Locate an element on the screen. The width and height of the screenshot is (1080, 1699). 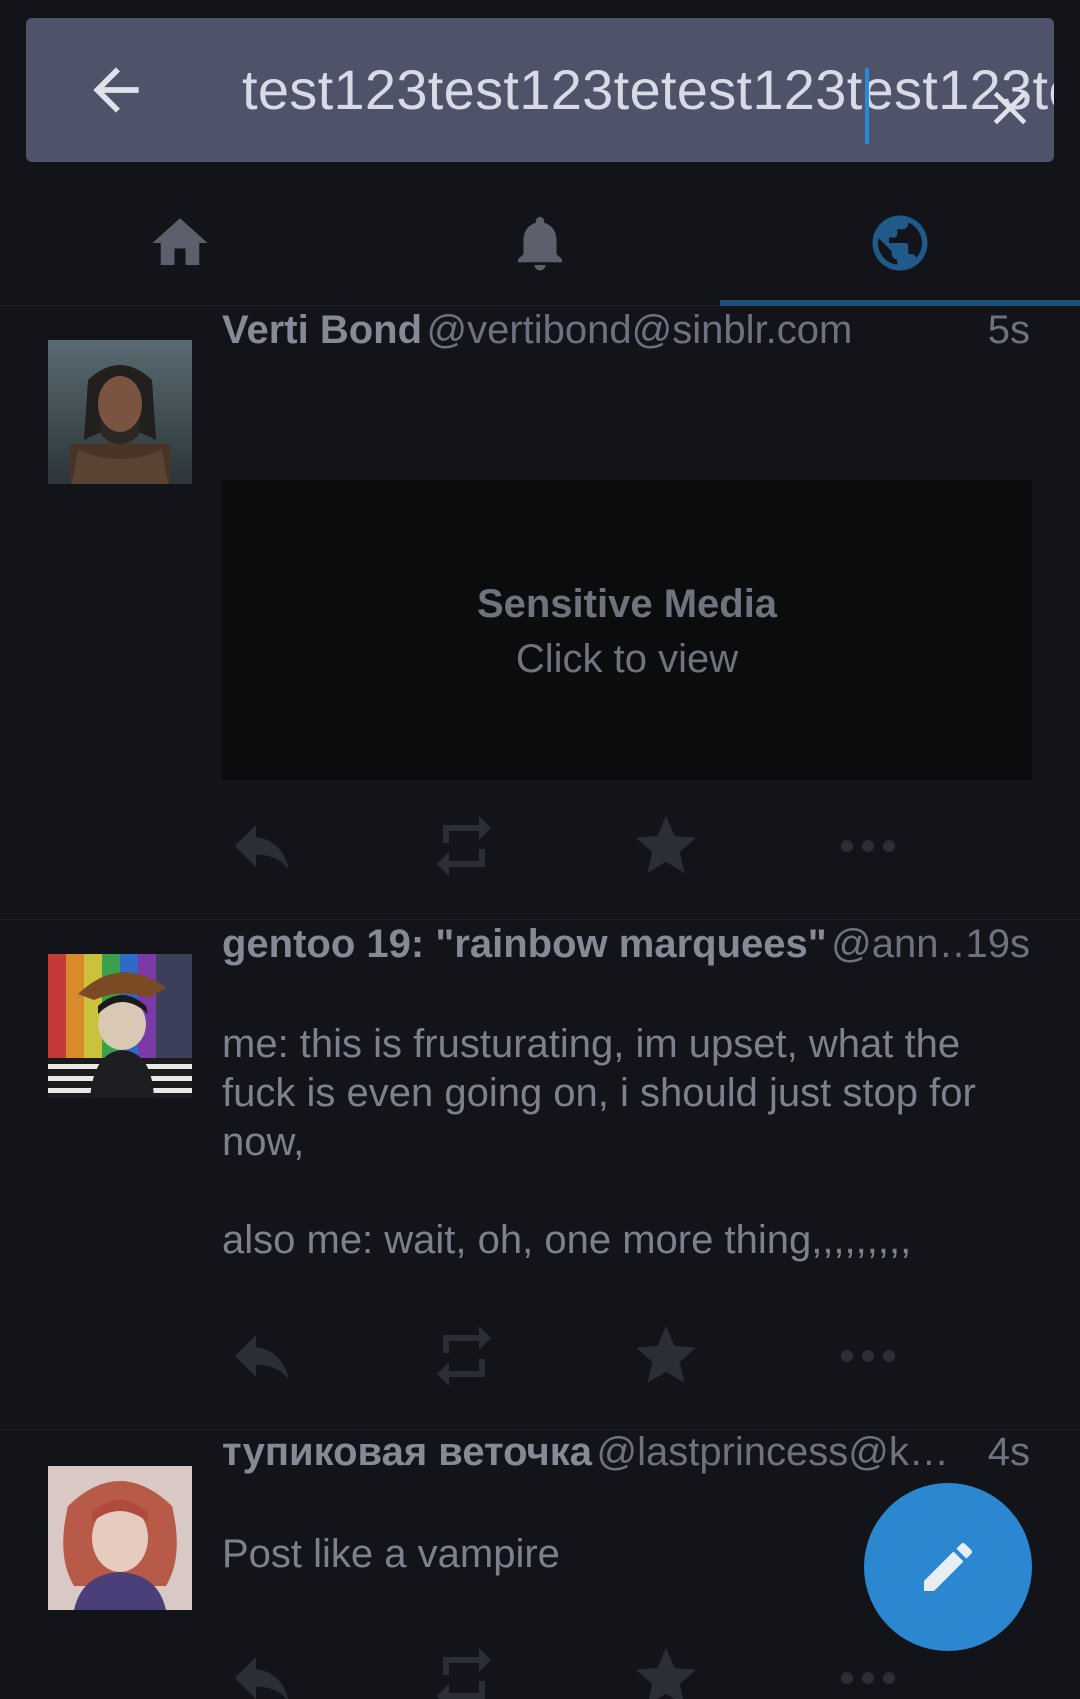
relative-time: 5s is located at coordinates (1006, 330).